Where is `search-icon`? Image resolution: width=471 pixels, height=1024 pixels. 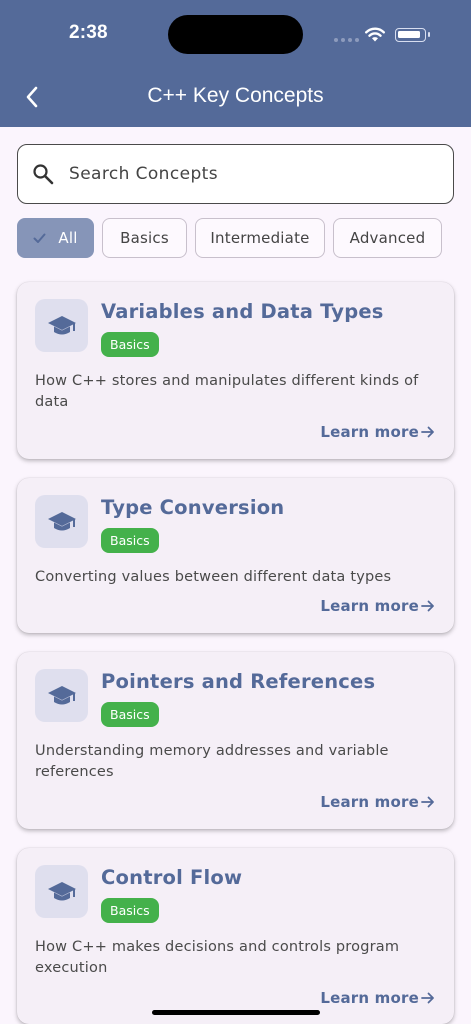
search-icon is located at coordinates (43, 174).